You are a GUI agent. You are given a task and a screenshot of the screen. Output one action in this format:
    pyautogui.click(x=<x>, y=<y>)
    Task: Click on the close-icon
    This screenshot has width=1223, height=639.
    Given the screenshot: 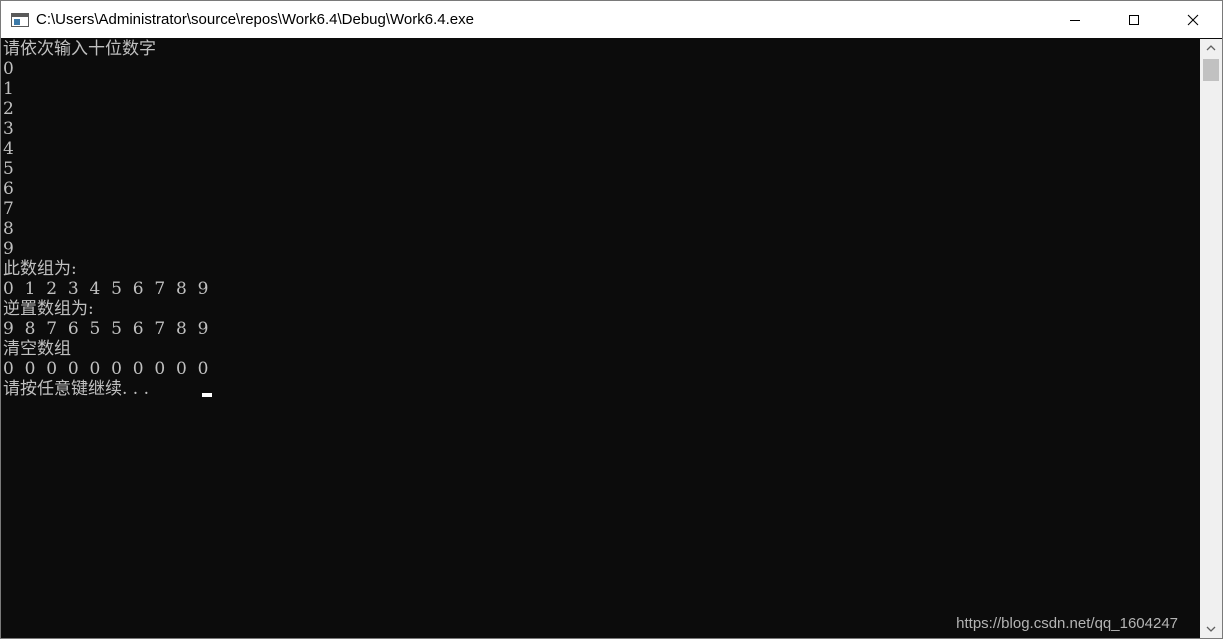 What is the action you would take?
    pyautogui.click(x=1192, y=19)
    